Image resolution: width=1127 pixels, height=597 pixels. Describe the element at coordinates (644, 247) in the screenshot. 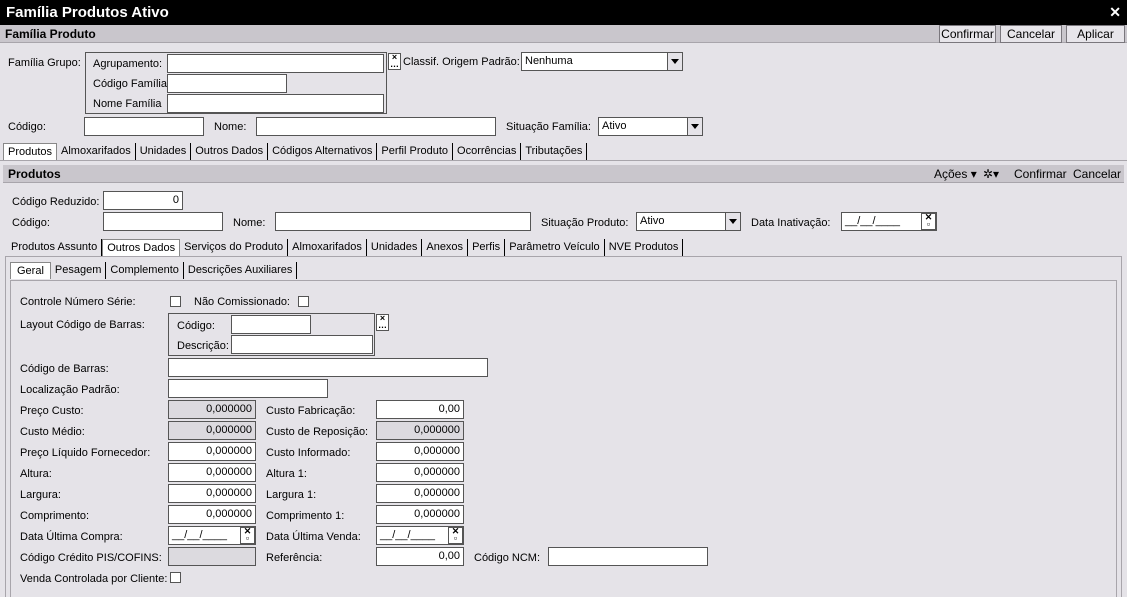

I see `tab-nve-produtos: NVE Produtos` at that location.